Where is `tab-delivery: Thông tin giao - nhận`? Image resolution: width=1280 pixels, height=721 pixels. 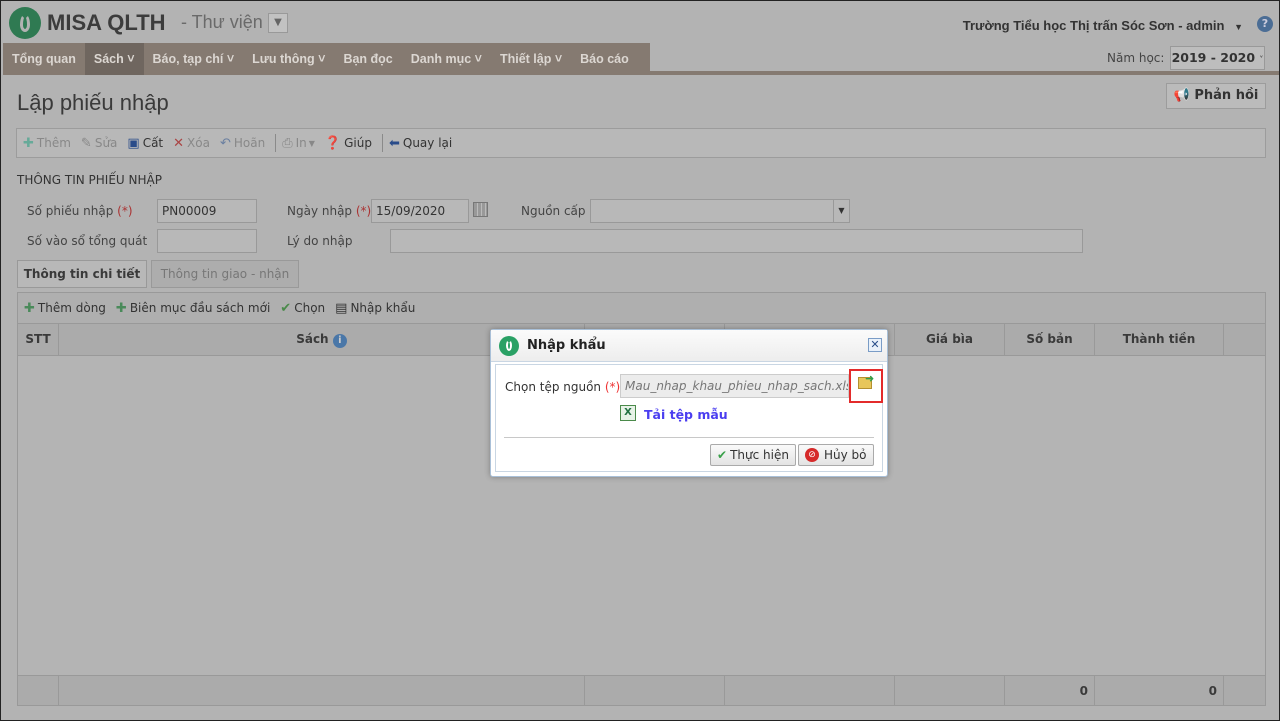 tab-delivery: Thông tin giao - nhận is located at coordinates (225, 274).